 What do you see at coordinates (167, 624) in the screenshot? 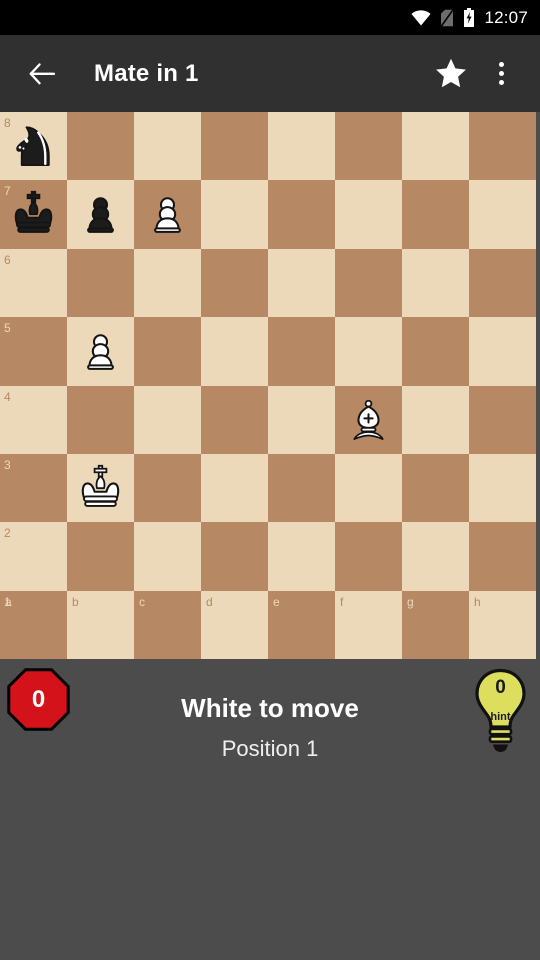
I see `board-square-c1: c` at bounding box center [167, 624].